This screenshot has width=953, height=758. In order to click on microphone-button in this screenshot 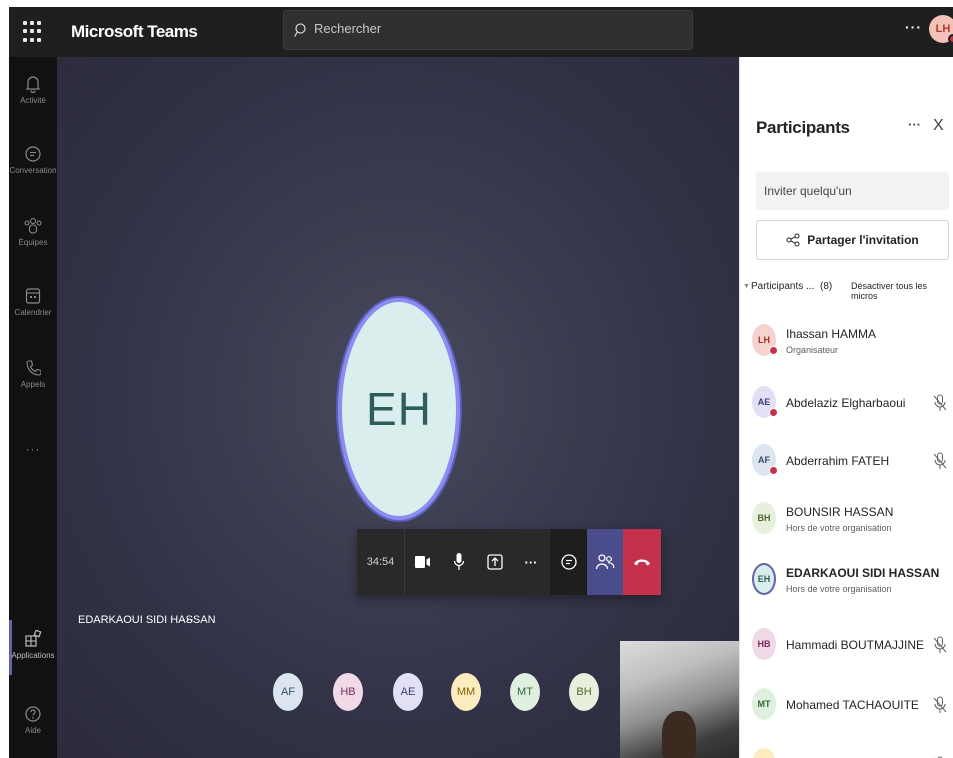, I will do `click(459, 562)`.